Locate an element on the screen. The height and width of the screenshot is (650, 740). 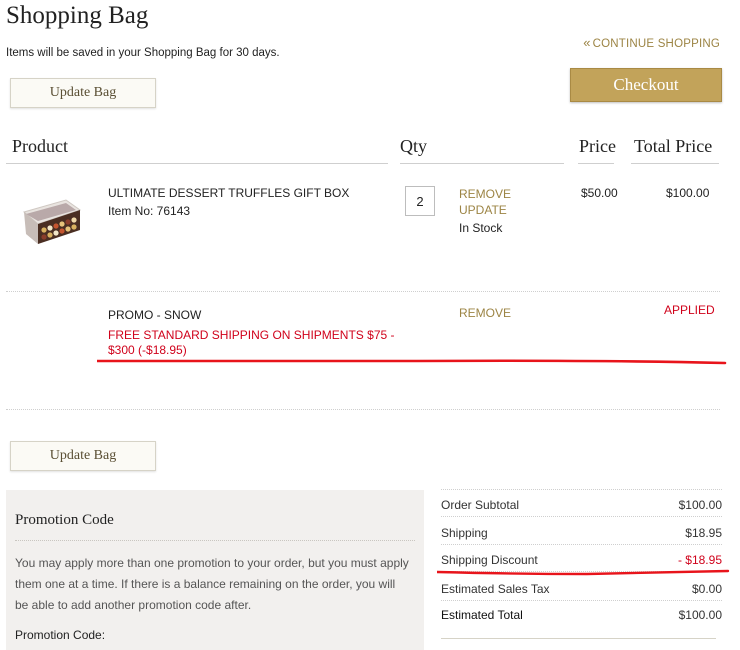
shipping-label: Shipping is located at coordinates (464, 533).